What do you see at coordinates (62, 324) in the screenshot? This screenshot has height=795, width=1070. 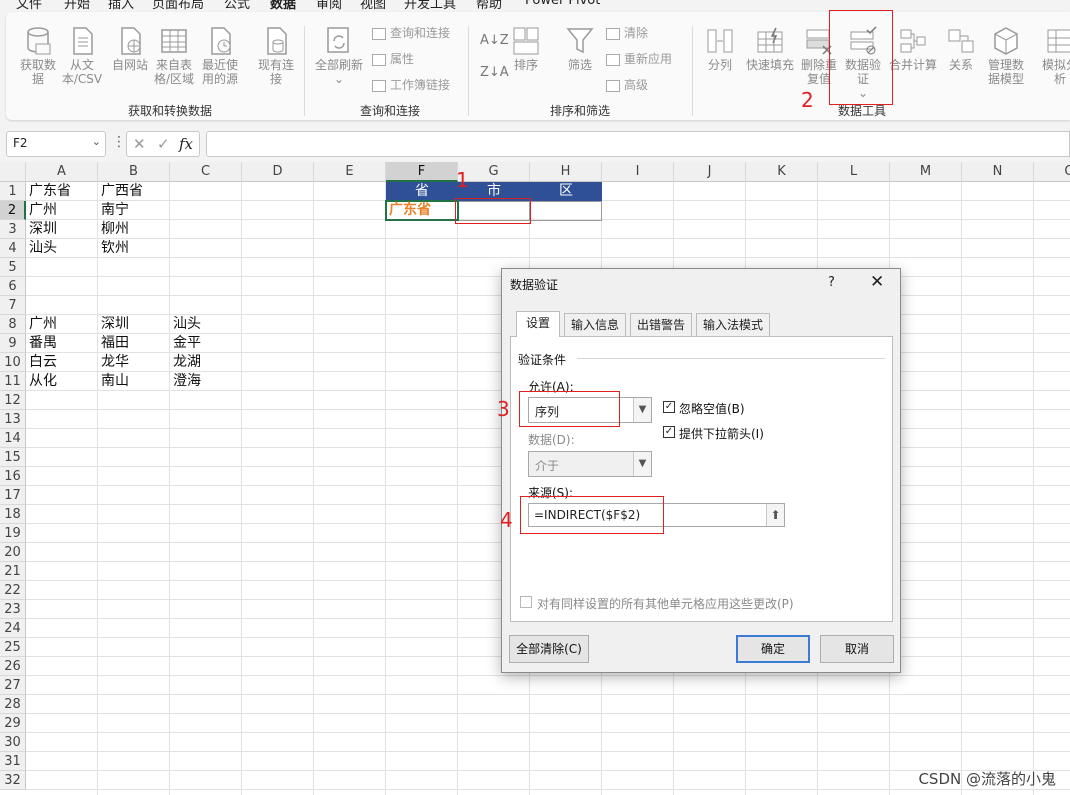 I see `cell-a8: 广州` at bounding box center [62, 324].